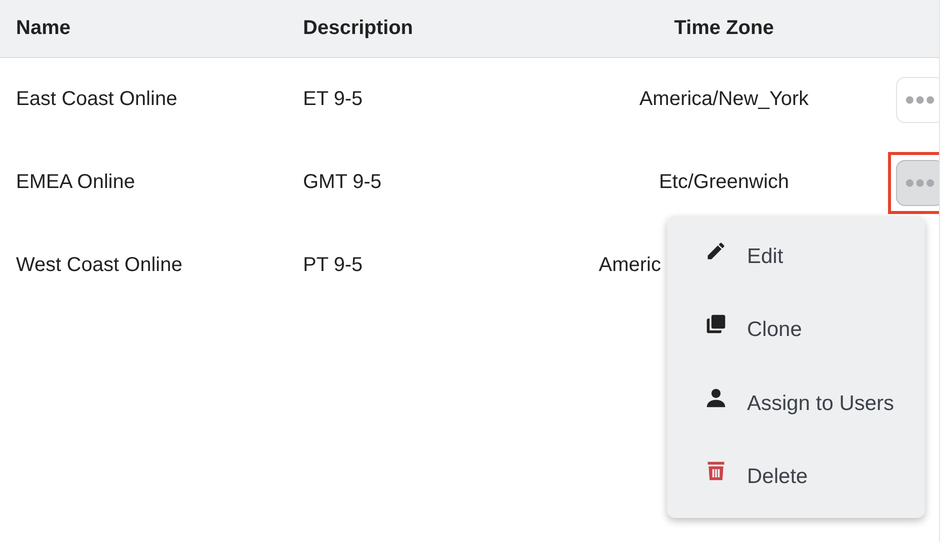  What do you see at coordinates (75, 182) in the screenshot?
I see `table-cell-text: EMEA Online` at bounding box center [75, 182].